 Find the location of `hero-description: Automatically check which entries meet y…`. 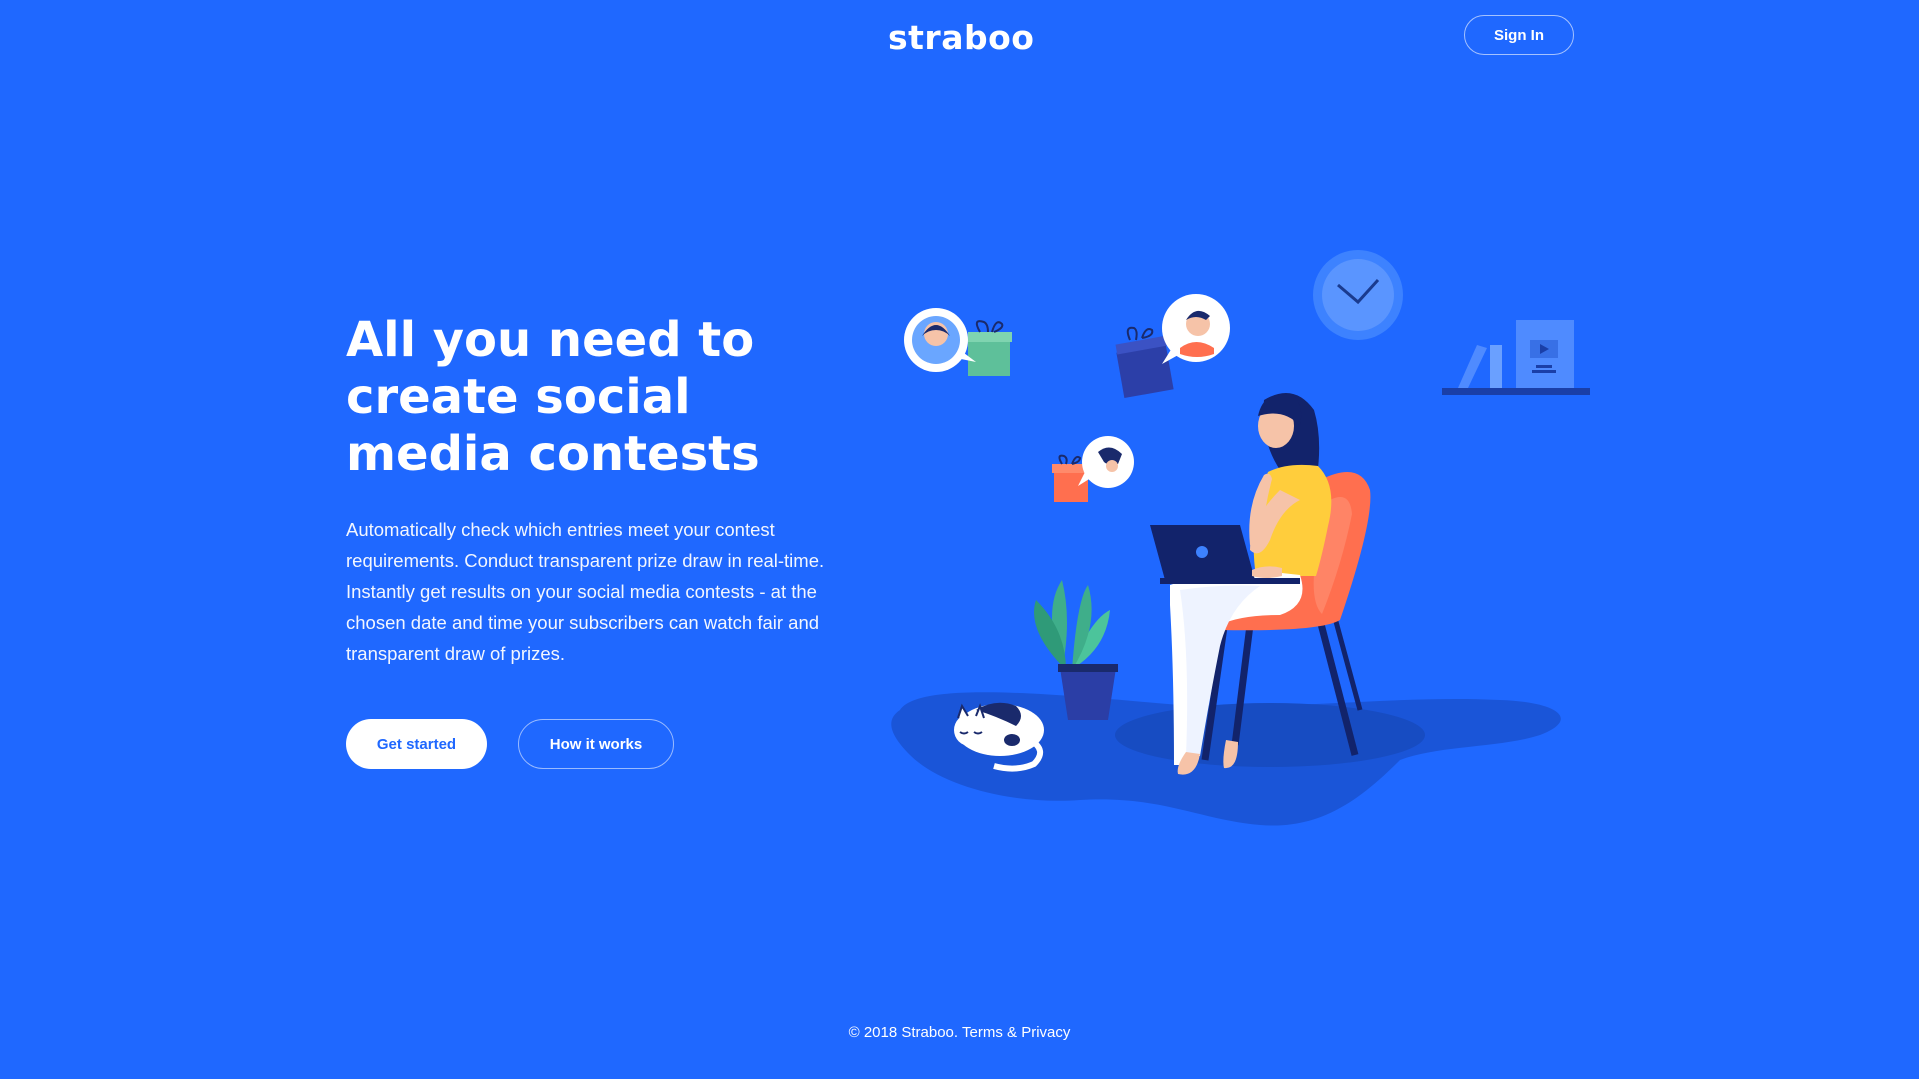

hero-description: Automatically check which entries meet y… is located at coordinates (585, 591).